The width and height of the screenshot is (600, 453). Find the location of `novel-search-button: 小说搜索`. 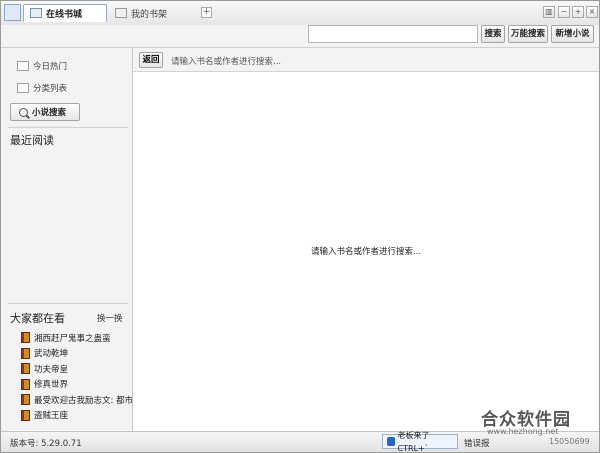

novel-search-button: 小说搜索 is located at coordinates (45, 112).